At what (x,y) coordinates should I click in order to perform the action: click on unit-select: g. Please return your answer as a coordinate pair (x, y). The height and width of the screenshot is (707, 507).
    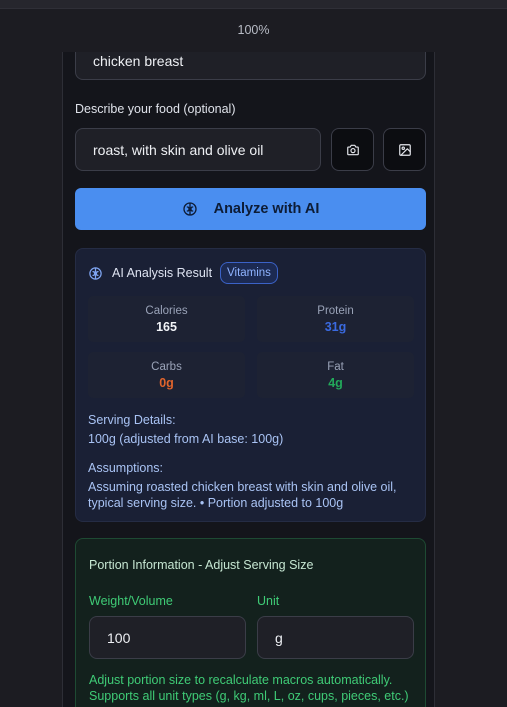
    Looking at the image, I should click on (335, 637).